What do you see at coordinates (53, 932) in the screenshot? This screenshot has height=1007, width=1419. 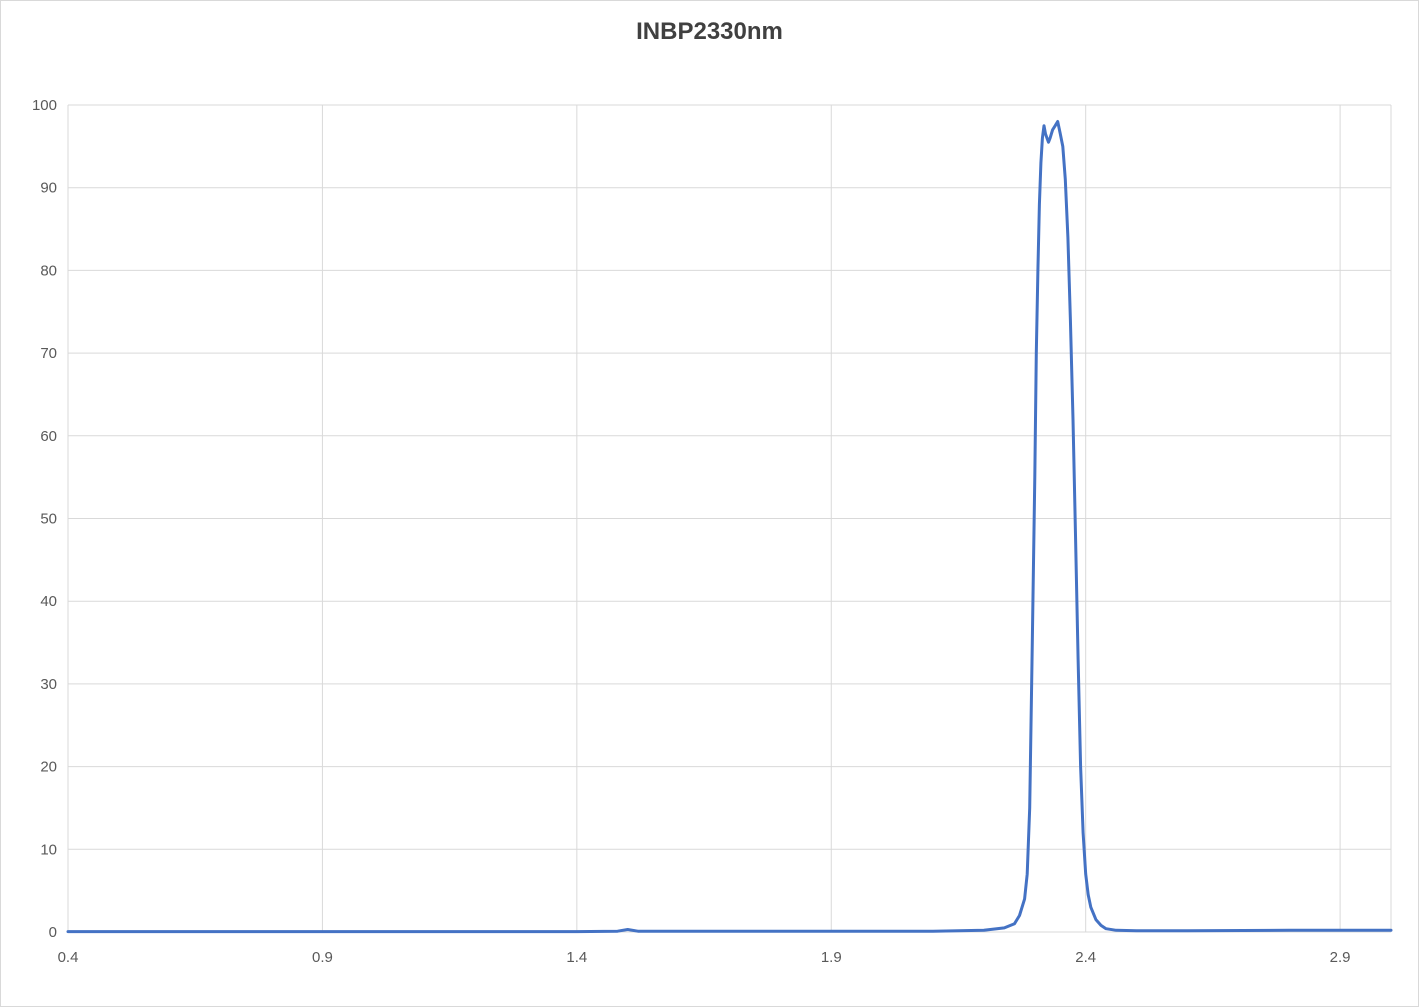 I see `y-tick-label: 0` at bounding box center [53, 932].